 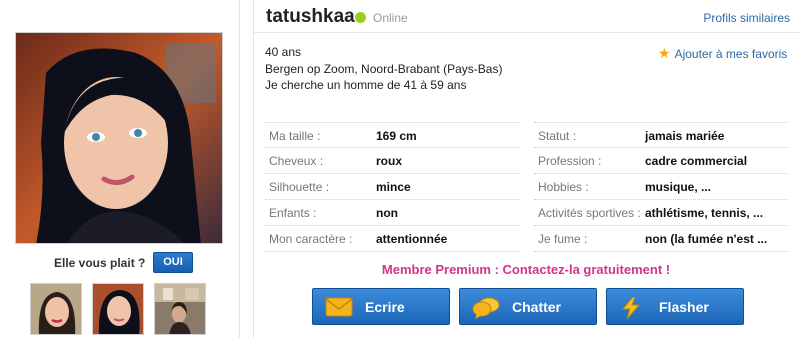 What do you see at coordinates (563, 239) in the screenshot?
I see `detail-label: Je fume :` at bounding box center [563, 239].